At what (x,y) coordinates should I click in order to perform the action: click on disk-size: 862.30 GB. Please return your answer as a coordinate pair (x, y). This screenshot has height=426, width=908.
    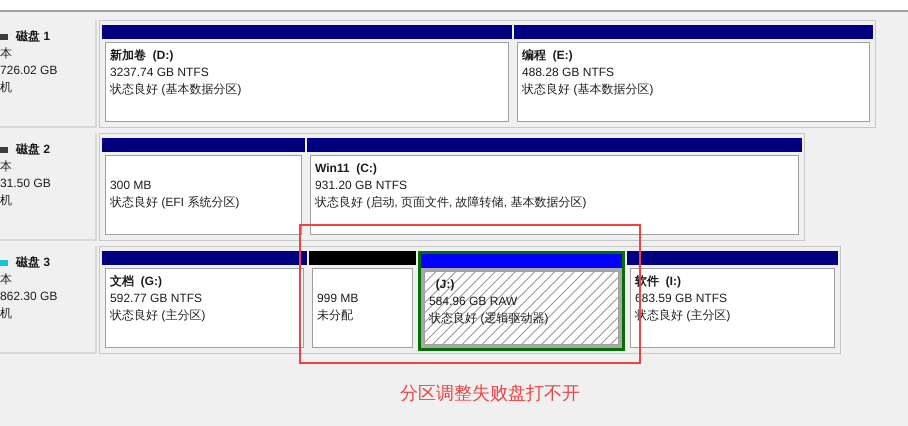
    Looking at the image, I should click on (29, 296).